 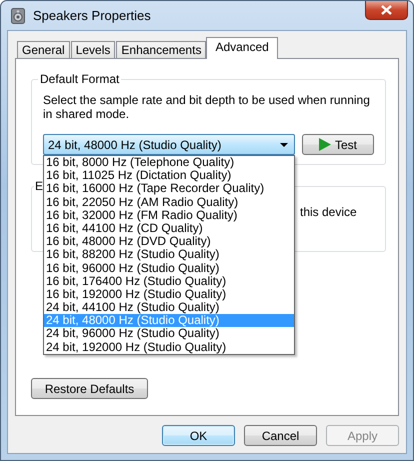 I want to click on tab: Enhancements, so click(x=161, y=49).